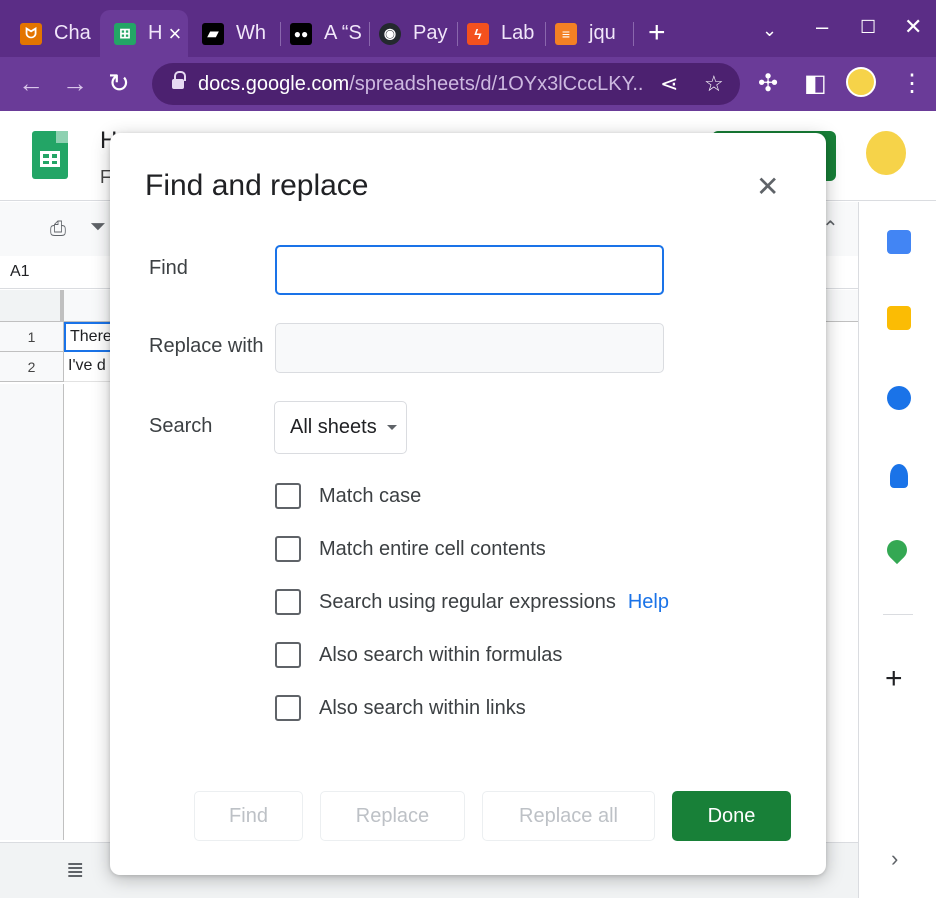 The width and height of the screenshot is (936, 898). Describe the element at coordinates (50, 155) in the screenshot. I see `sheets-logo-icon` at that location.